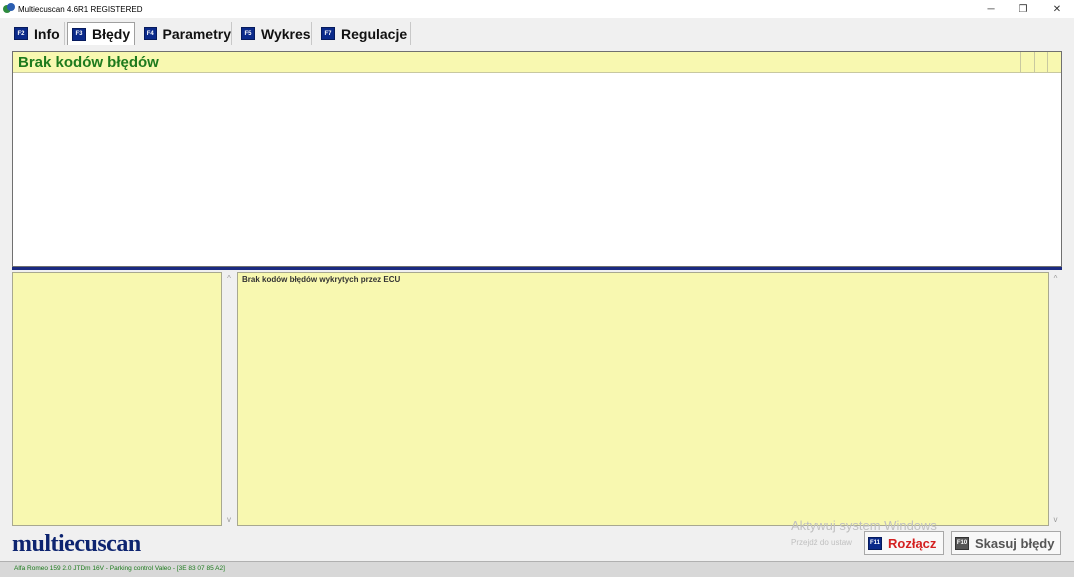 This screenshot has height=577, width=1074. Describe the element at coordinates (1055, 399) in the screenshot. I see `right-scrollbar: ^ v` at that location.